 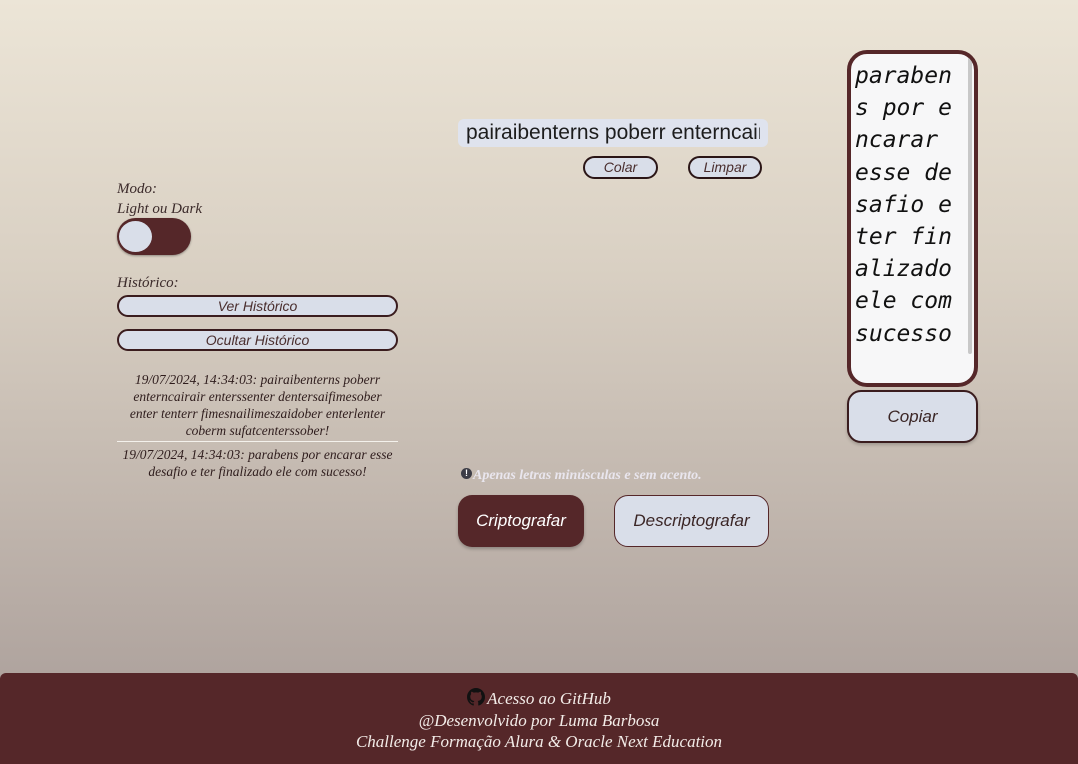 I want to click on mode-label: Modo: Light ou Dark, so click(x=159, y=199).